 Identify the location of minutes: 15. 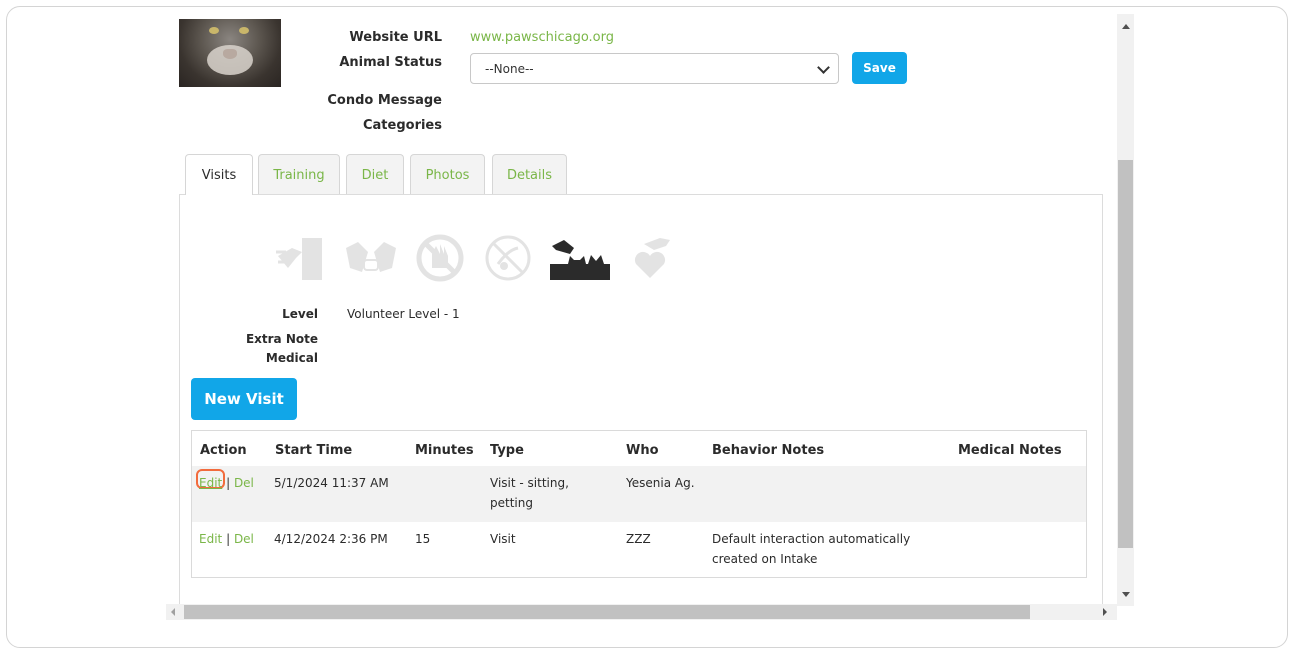
(423, 539).